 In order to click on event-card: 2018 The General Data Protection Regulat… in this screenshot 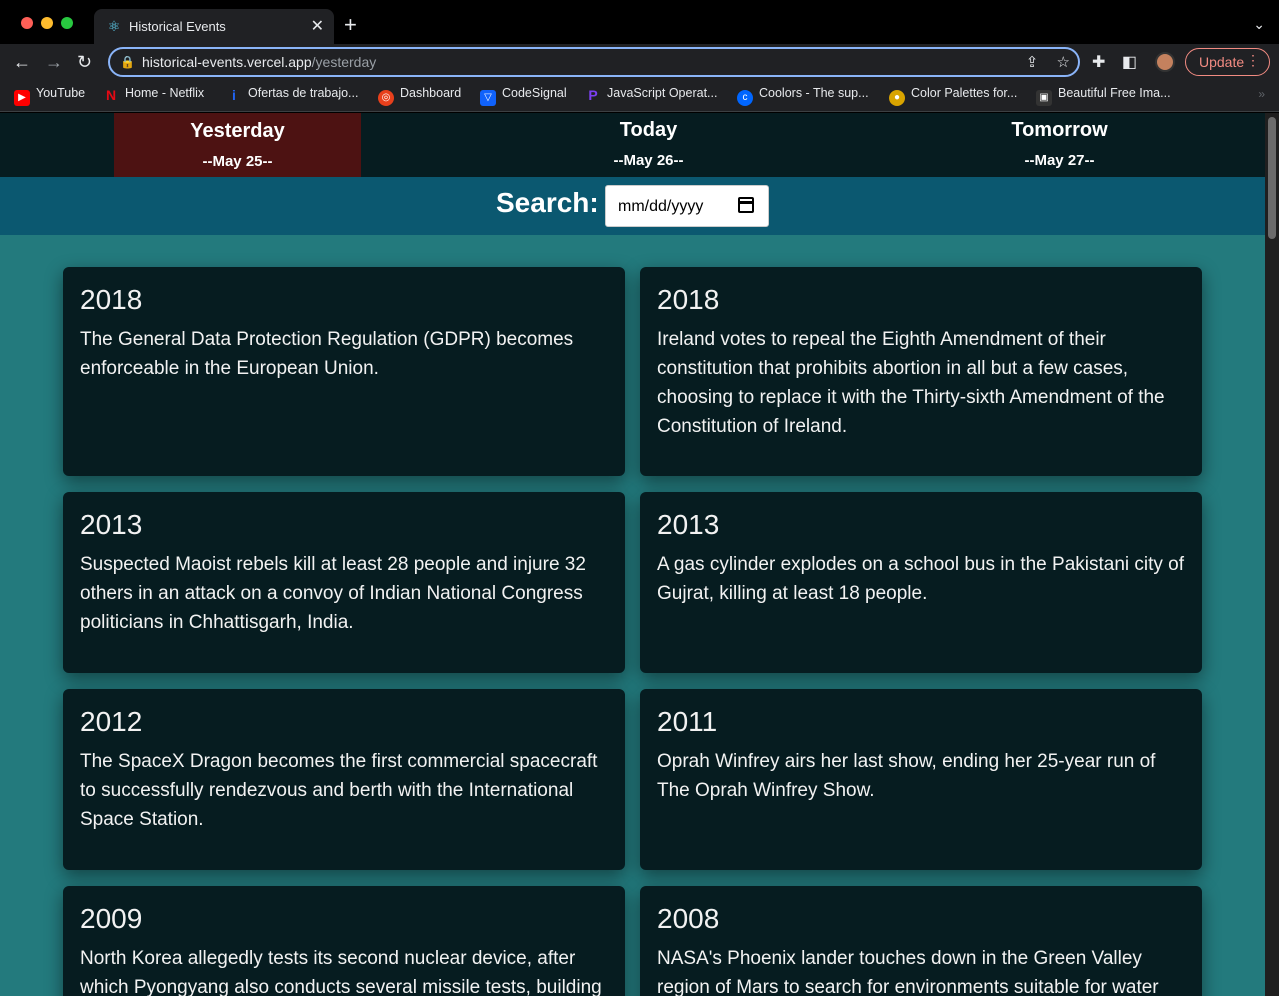, I will do `click(344, 371)`.